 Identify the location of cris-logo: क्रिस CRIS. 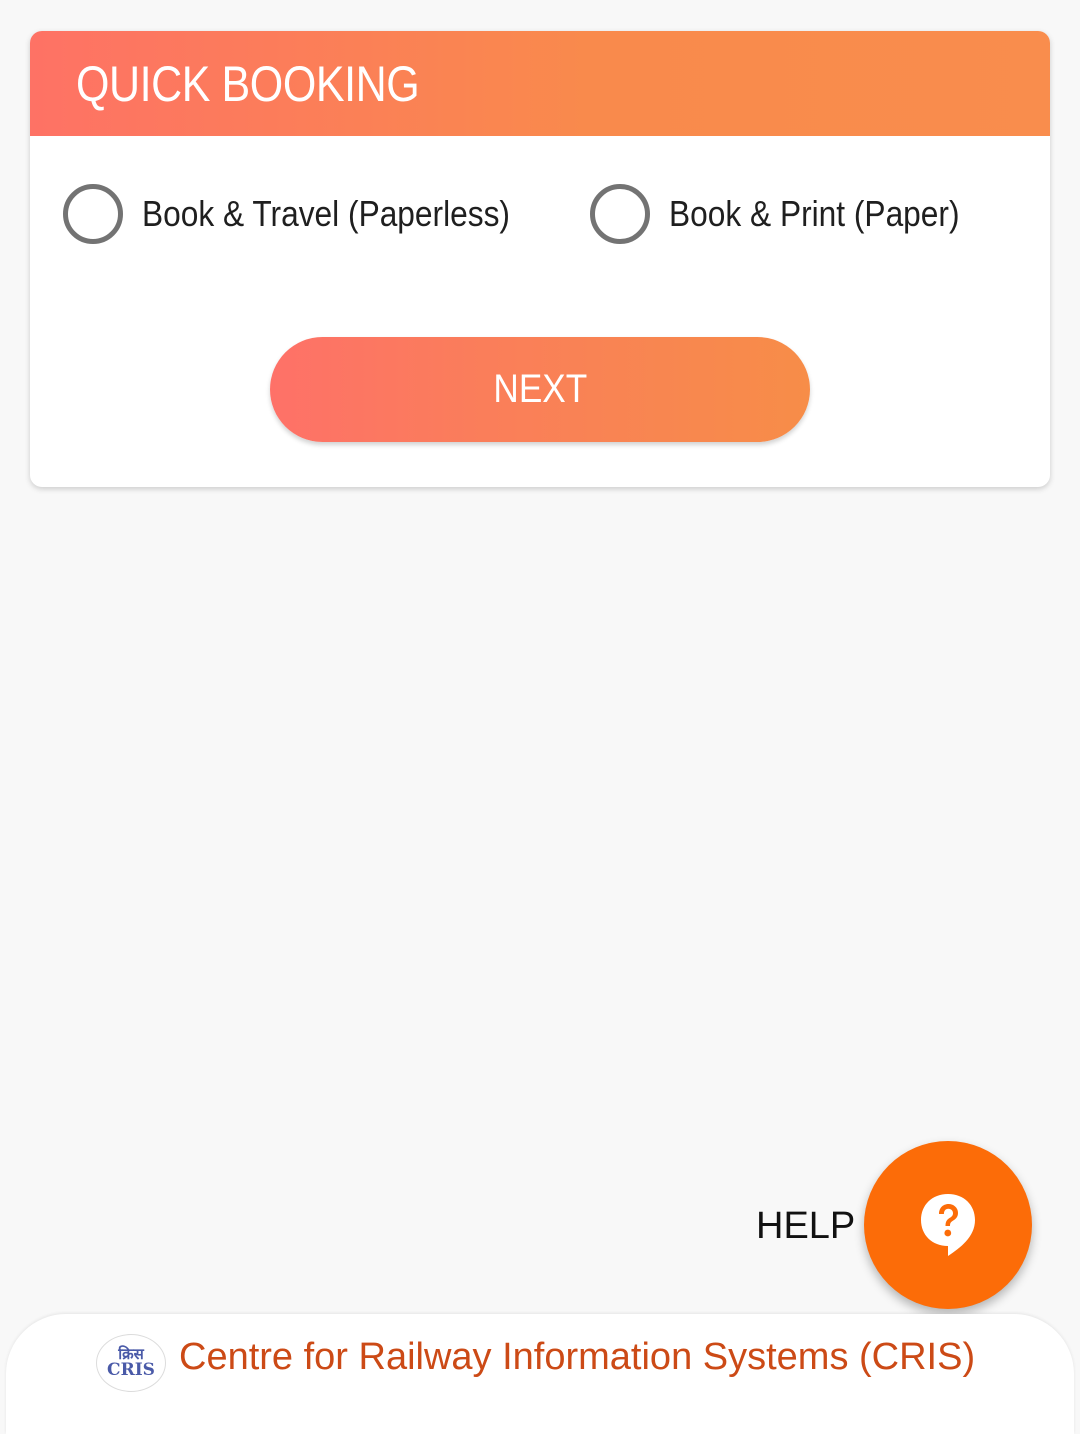
(131, 1363).